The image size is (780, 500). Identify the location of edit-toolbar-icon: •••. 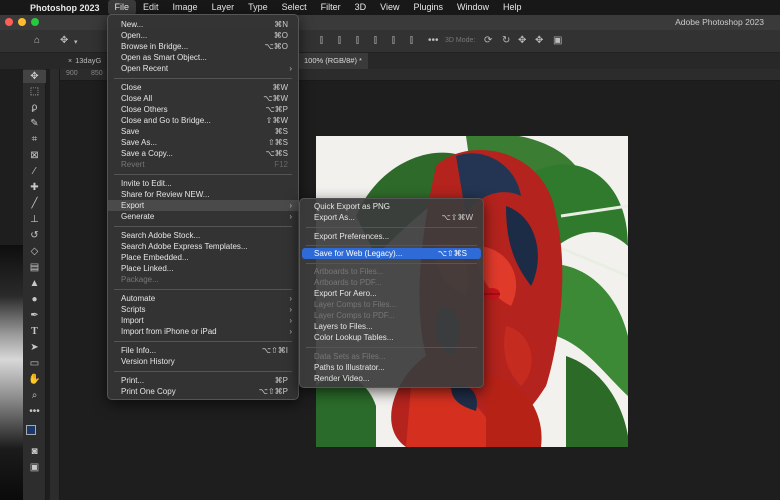
(34, 411).